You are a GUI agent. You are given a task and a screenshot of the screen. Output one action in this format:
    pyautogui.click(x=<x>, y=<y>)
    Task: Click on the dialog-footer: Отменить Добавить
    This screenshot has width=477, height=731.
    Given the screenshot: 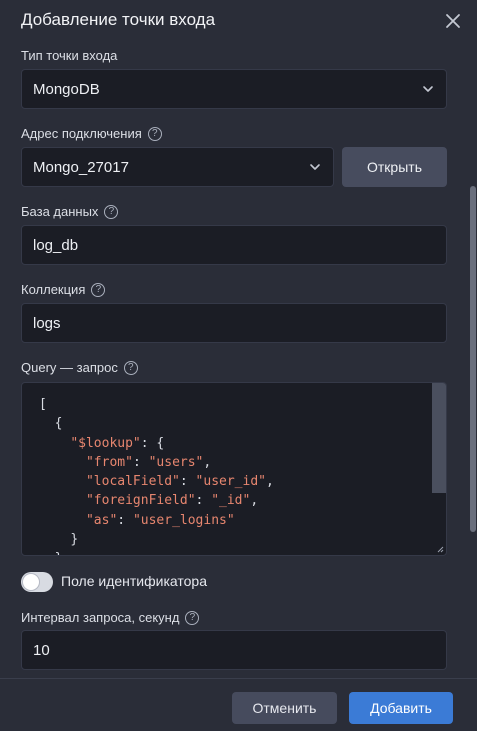 What is the action you would take?
    pyautogui.click(x=238, y=704)
    